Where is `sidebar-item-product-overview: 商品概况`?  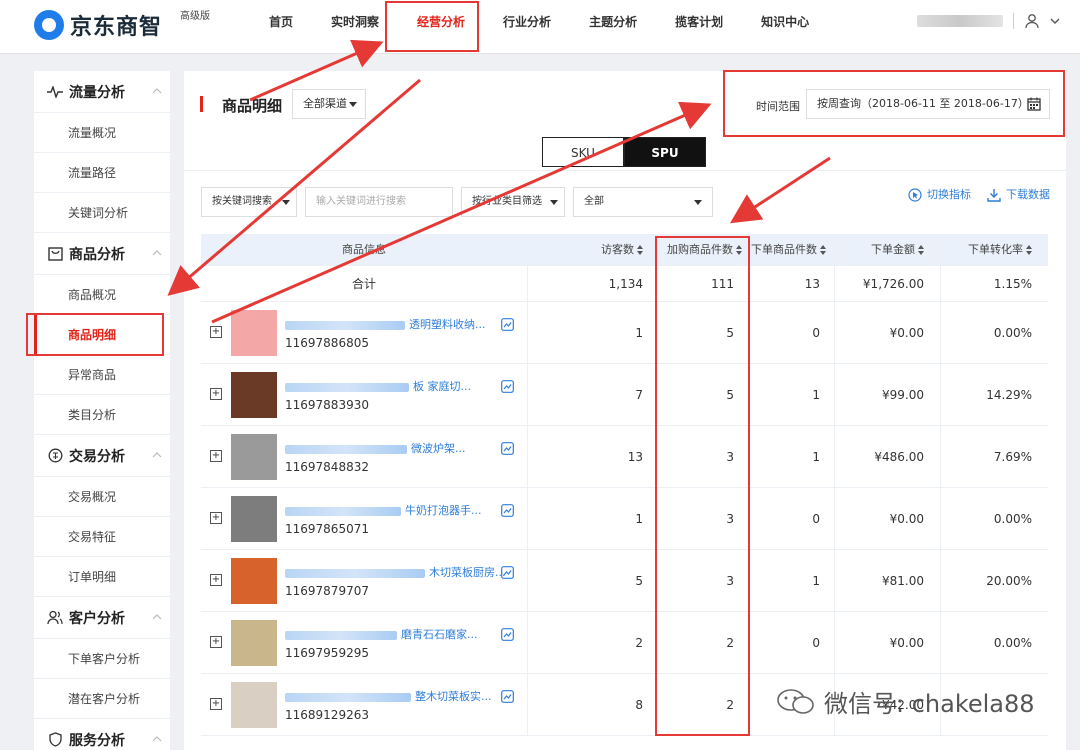
sidebar-item-product-overview: 商品概况 is located at coordinates (102, 295).